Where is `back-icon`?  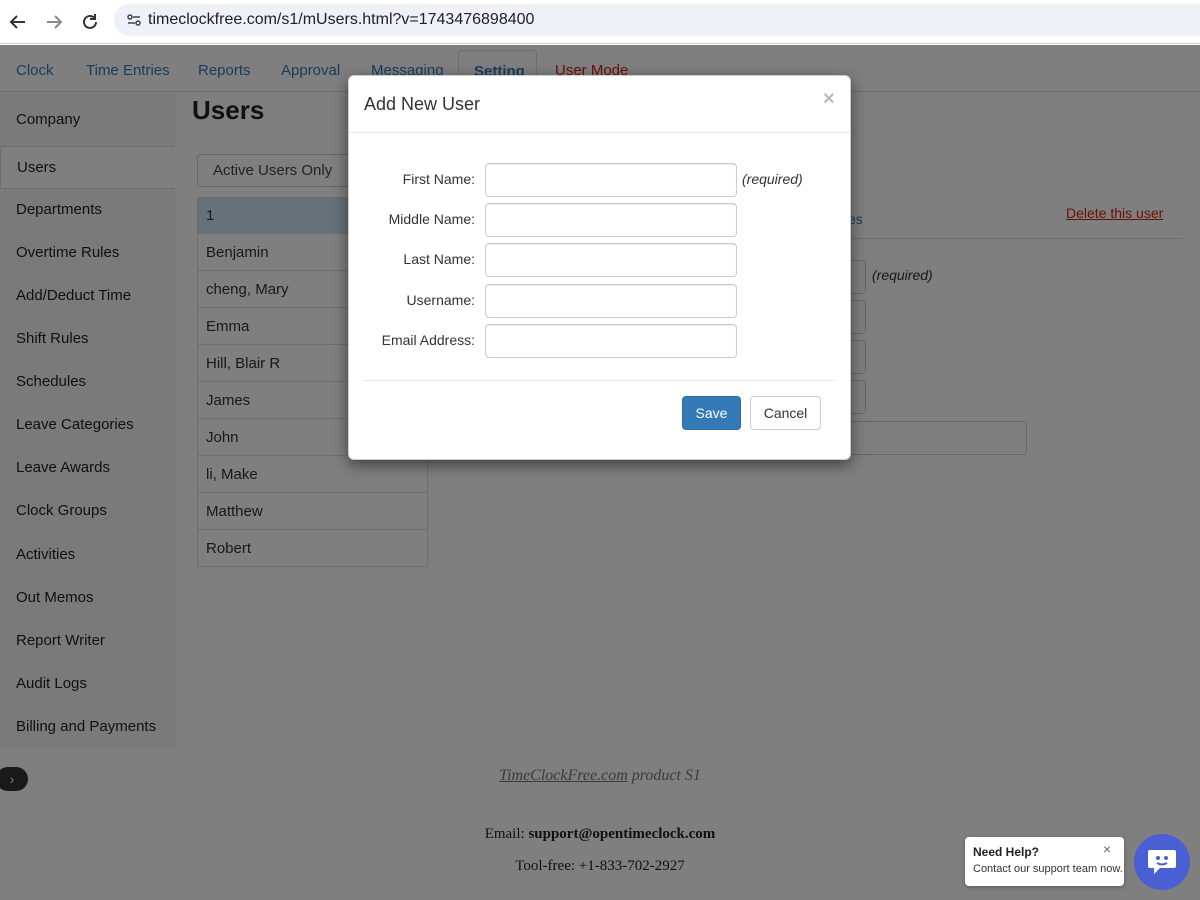 back-icon is located at coordinates (18, 22).